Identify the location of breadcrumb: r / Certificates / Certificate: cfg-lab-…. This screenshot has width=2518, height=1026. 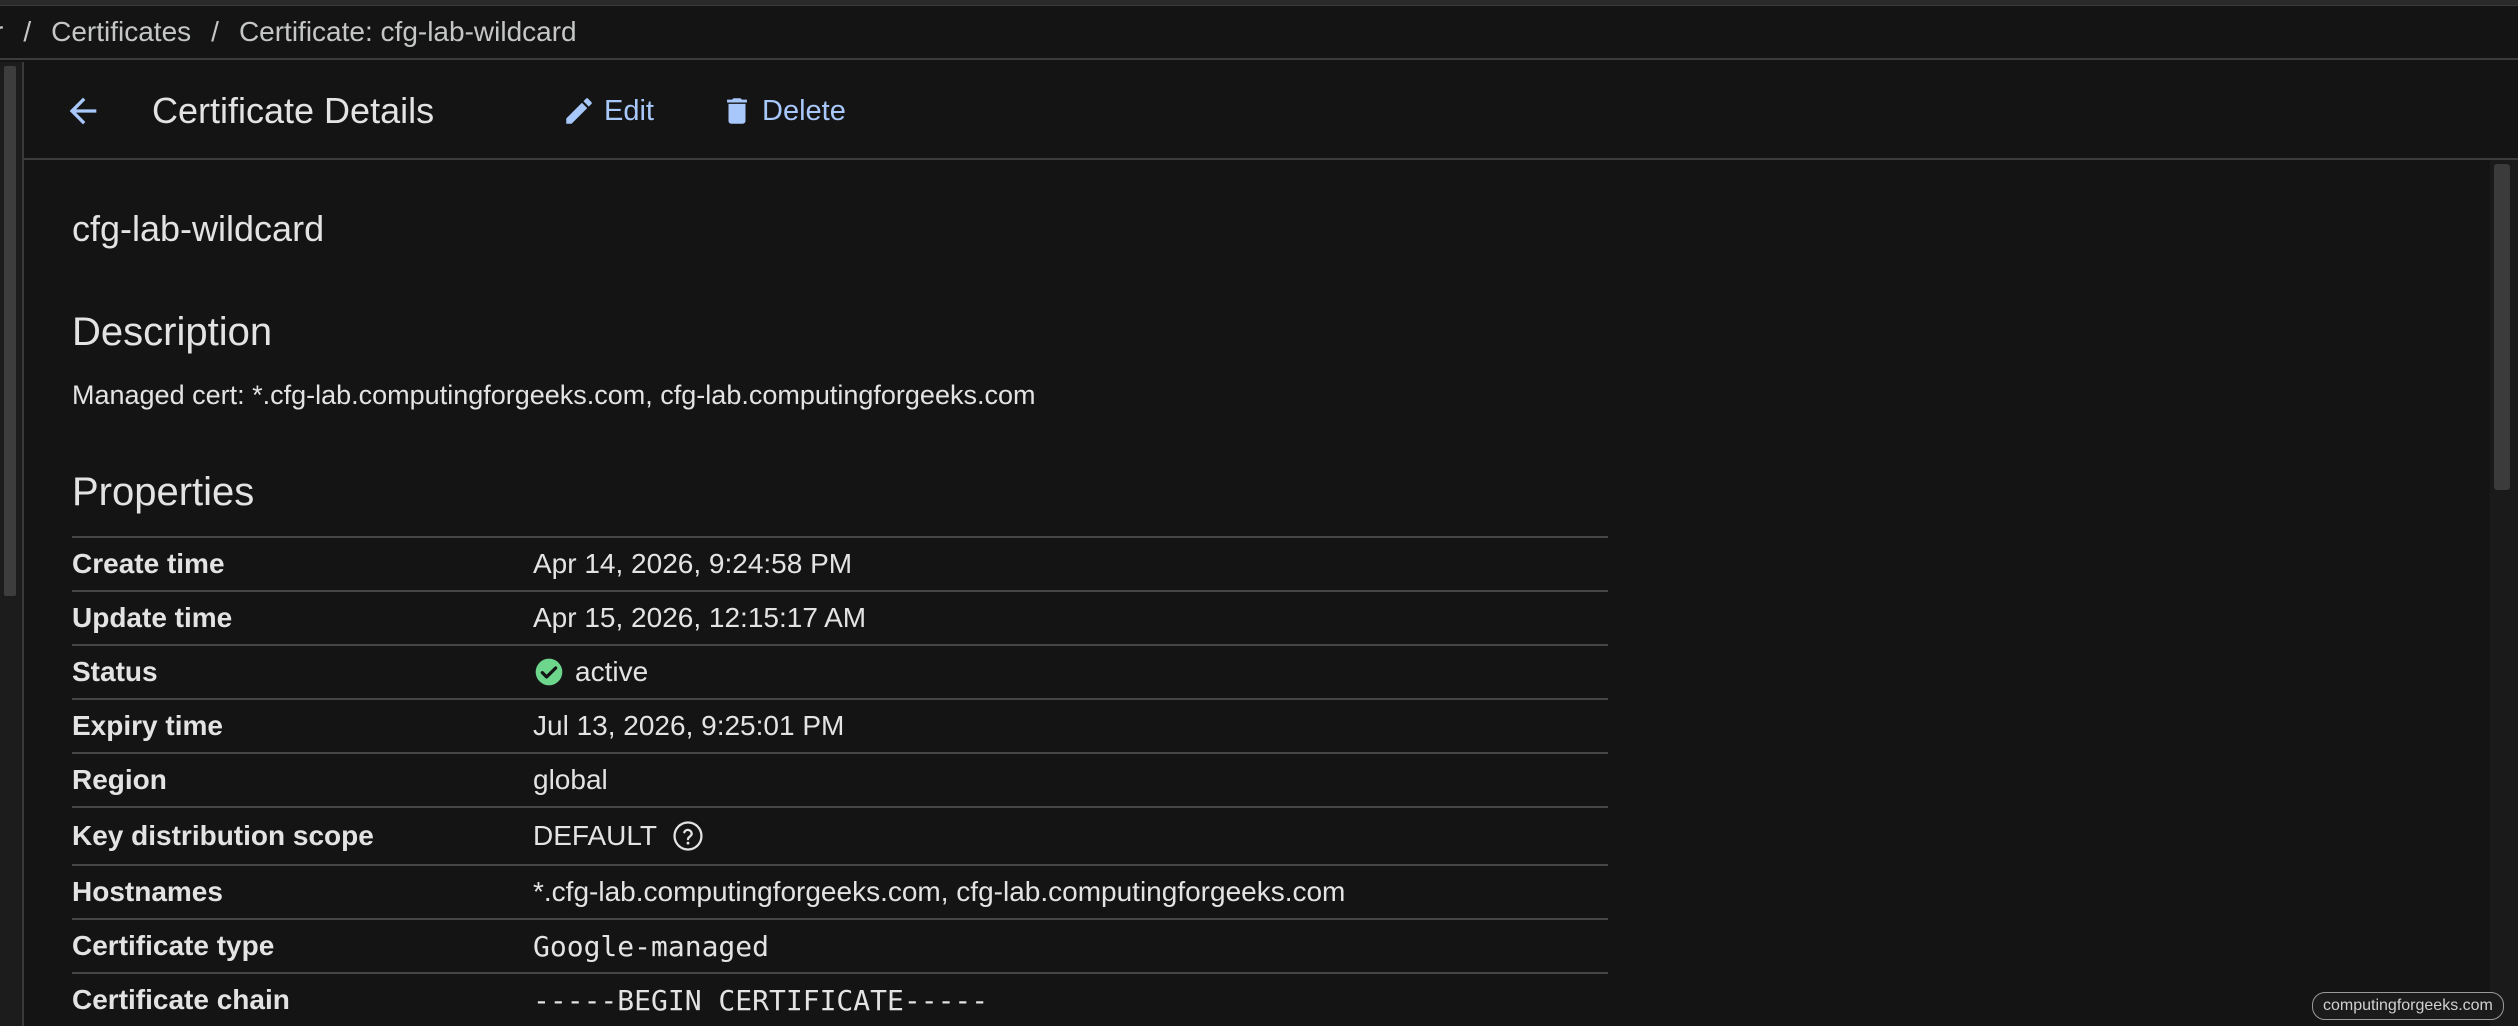
(1259, 33).